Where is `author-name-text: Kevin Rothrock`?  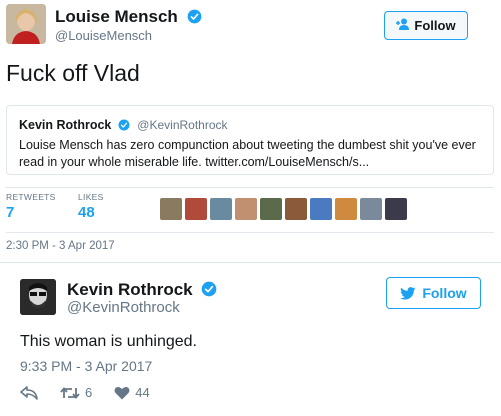
author-name-text: Kevin Rothrock is located at coordinates (130, 289).